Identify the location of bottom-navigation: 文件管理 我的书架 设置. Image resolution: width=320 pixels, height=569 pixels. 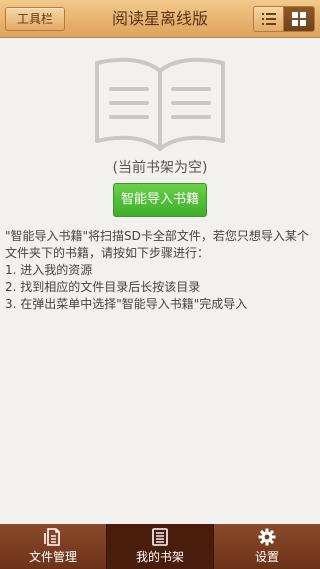
(160, 546).